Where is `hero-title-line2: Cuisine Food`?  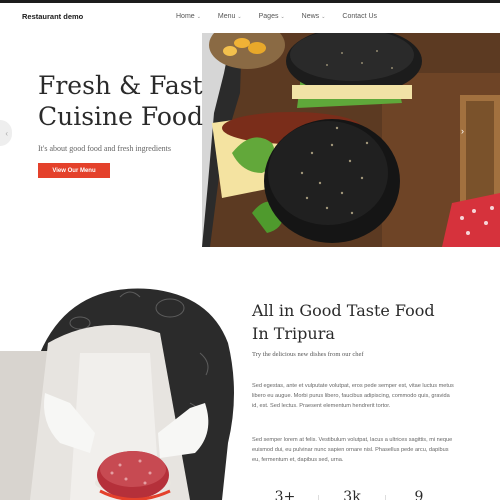
hero-title-line2: Cuisine Food is located at coordinates (120, 116).